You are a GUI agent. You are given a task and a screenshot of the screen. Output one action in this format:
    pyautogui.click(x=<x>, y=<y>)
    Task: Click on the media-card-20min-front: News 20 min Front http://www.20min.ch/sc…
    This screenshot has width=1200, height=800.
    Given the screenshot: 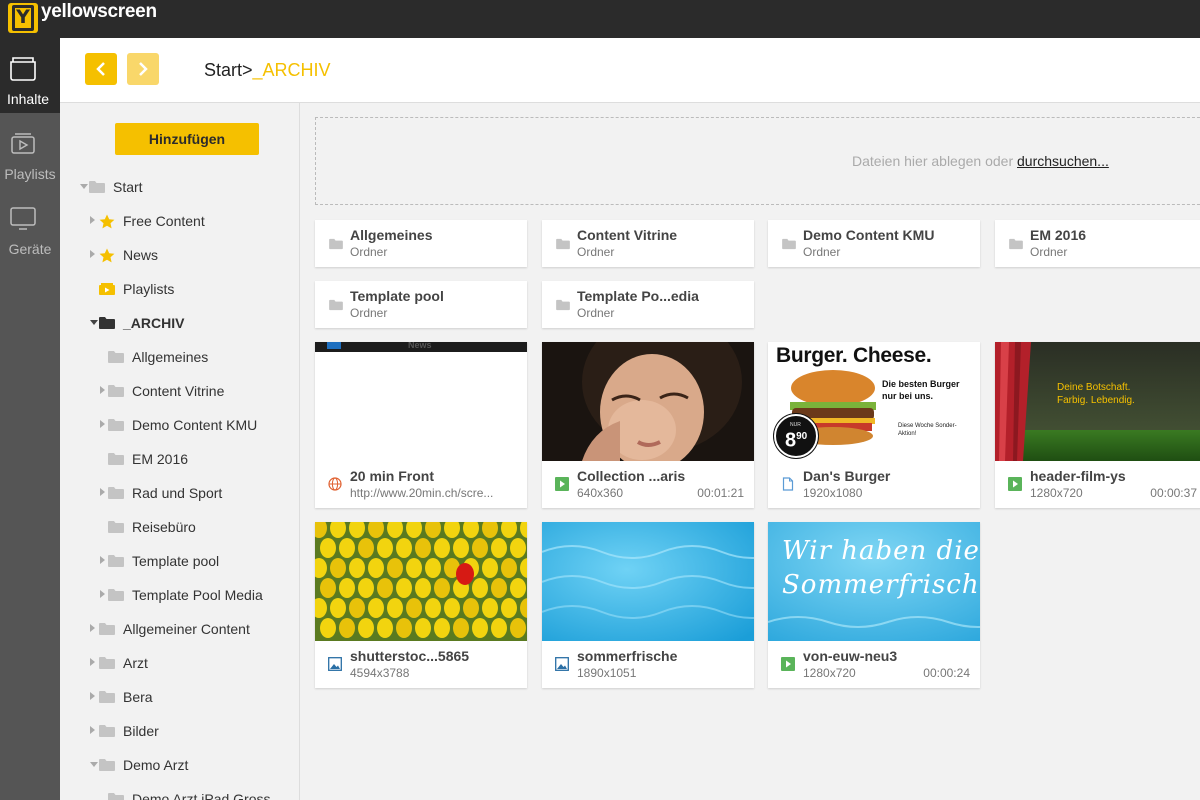 What is the action you would take?
    pyautogui.click(x=421, y=425)
    